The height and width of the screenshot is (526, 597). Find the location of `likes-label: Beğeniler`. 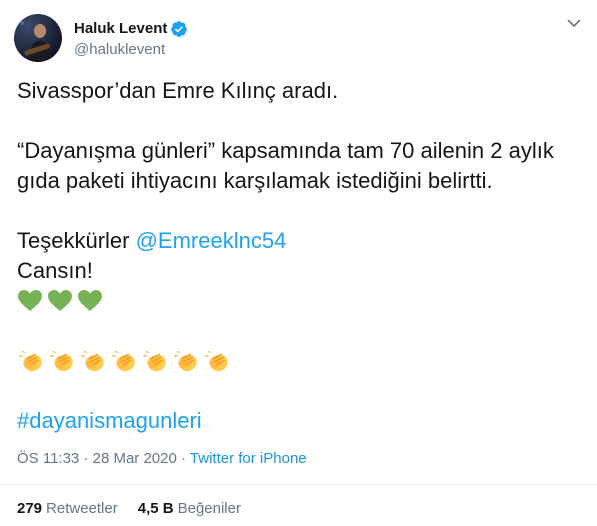

likes-label: Beğeniler is located at coordinates (209, 508).